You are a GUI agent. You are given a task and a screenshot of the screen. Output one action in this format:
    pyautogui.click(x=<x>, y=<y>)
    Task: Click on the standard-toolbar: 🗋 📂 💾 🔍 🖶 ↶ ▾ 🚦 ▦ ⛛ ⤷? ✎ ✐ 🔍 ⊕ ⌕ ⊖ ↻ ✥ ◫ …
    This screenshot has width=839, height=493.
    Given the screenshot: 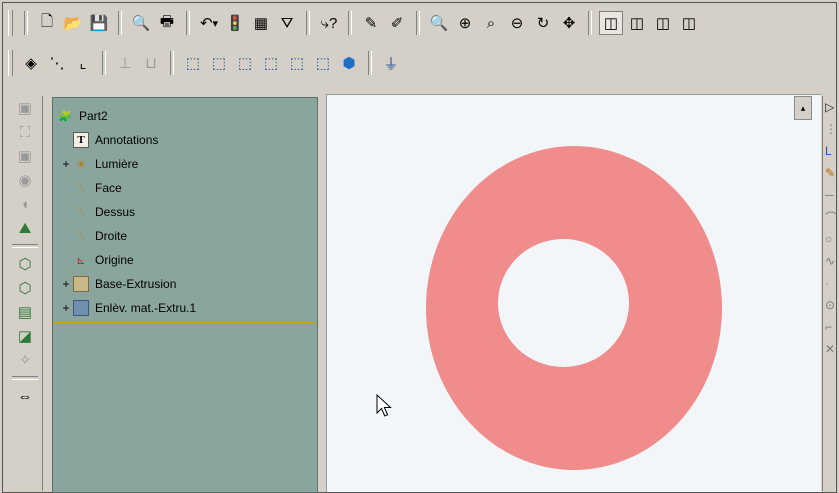 What is the action you would take?
    pyautogui.click(x=355, y=23)
    